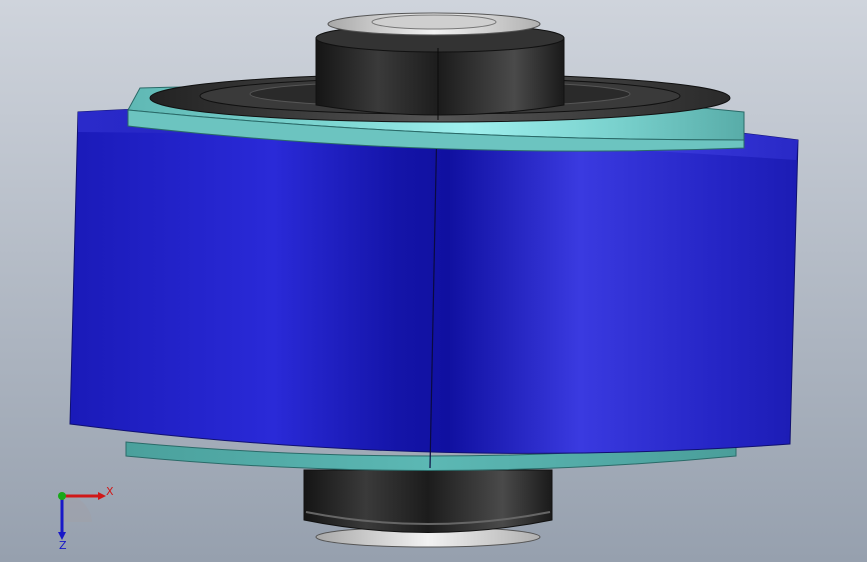 This screenshot has height=562, width=867. I want to click on z-axis-label: Z, so click(63, 544).